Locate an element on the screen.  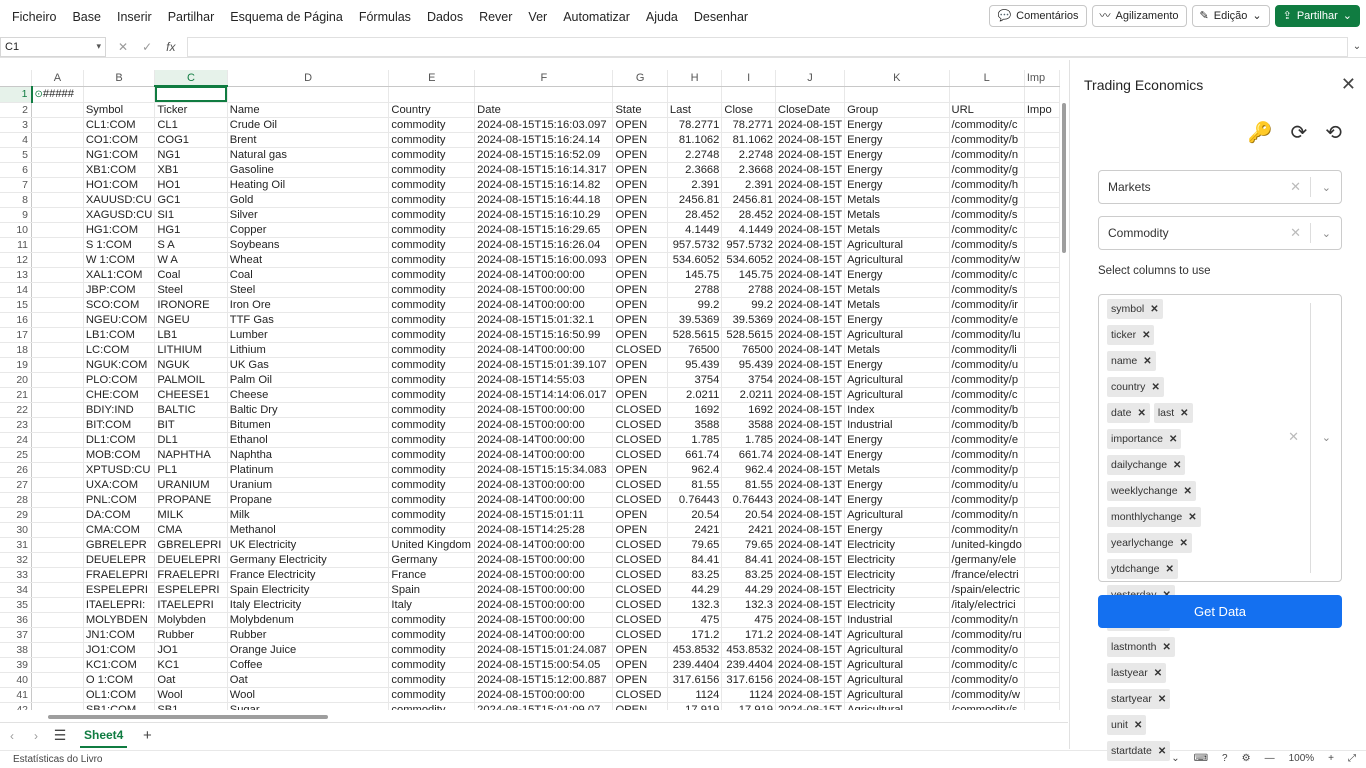
cell: Milk is located at coordinates (308, 515).